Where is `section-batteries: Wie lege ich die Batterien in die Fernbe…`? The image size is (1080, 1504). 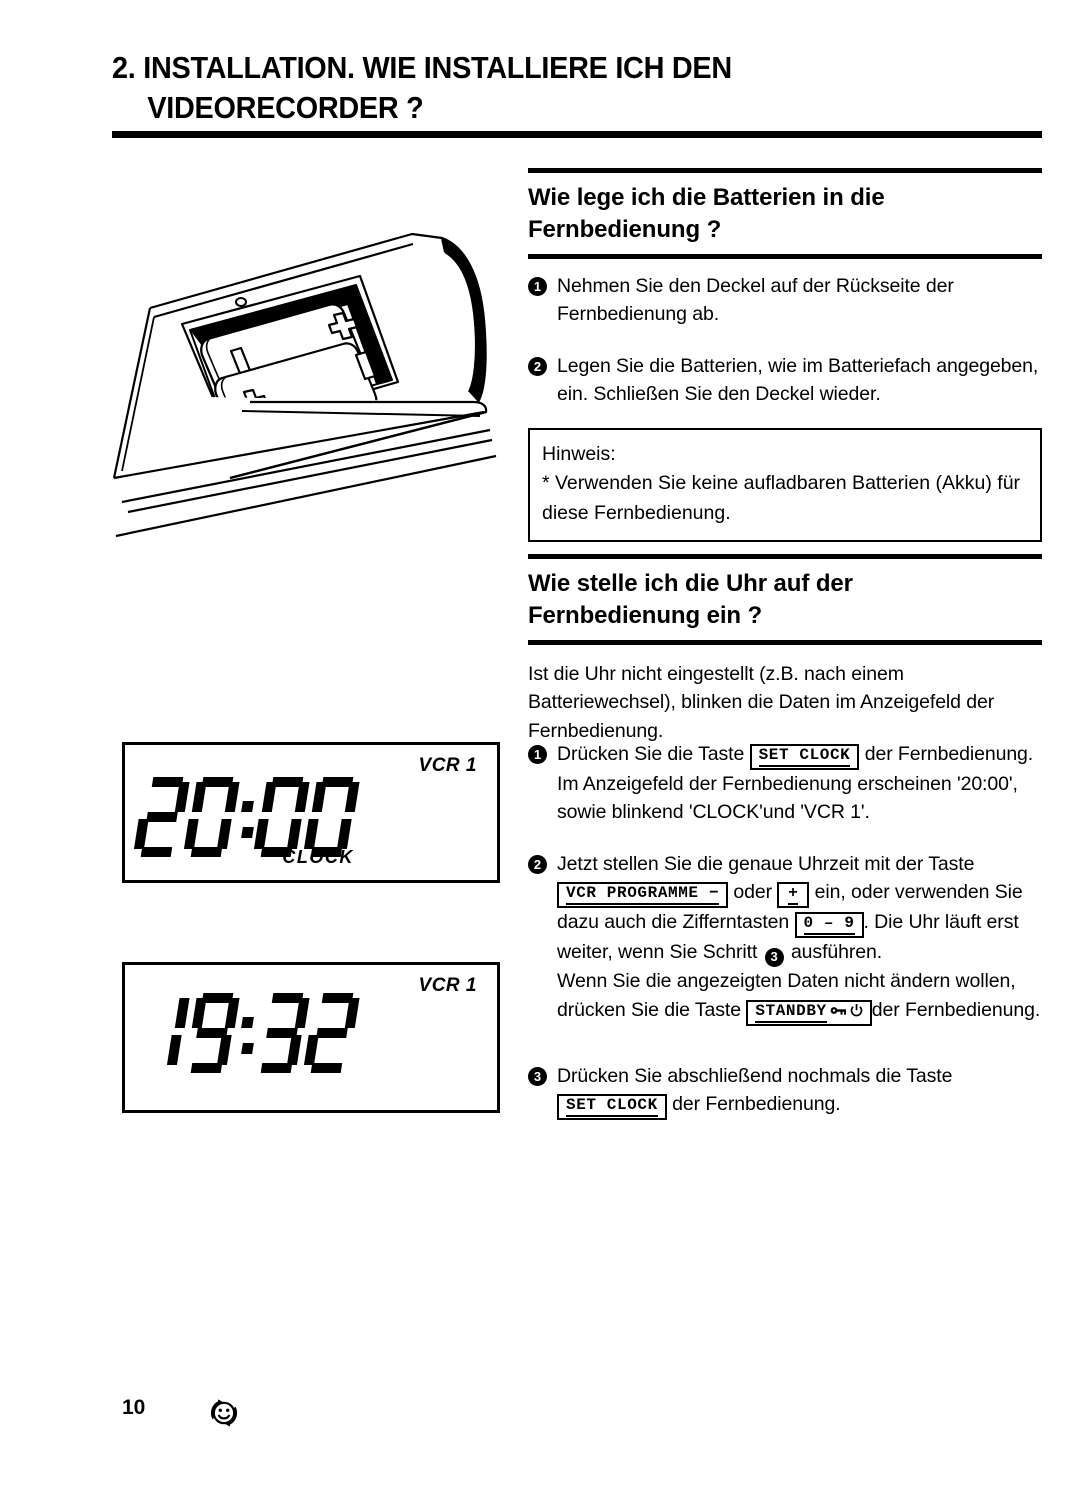
section-batteries: Wie lege ich die Batterien in die Fernbe… is located at coordinates (785, 213).